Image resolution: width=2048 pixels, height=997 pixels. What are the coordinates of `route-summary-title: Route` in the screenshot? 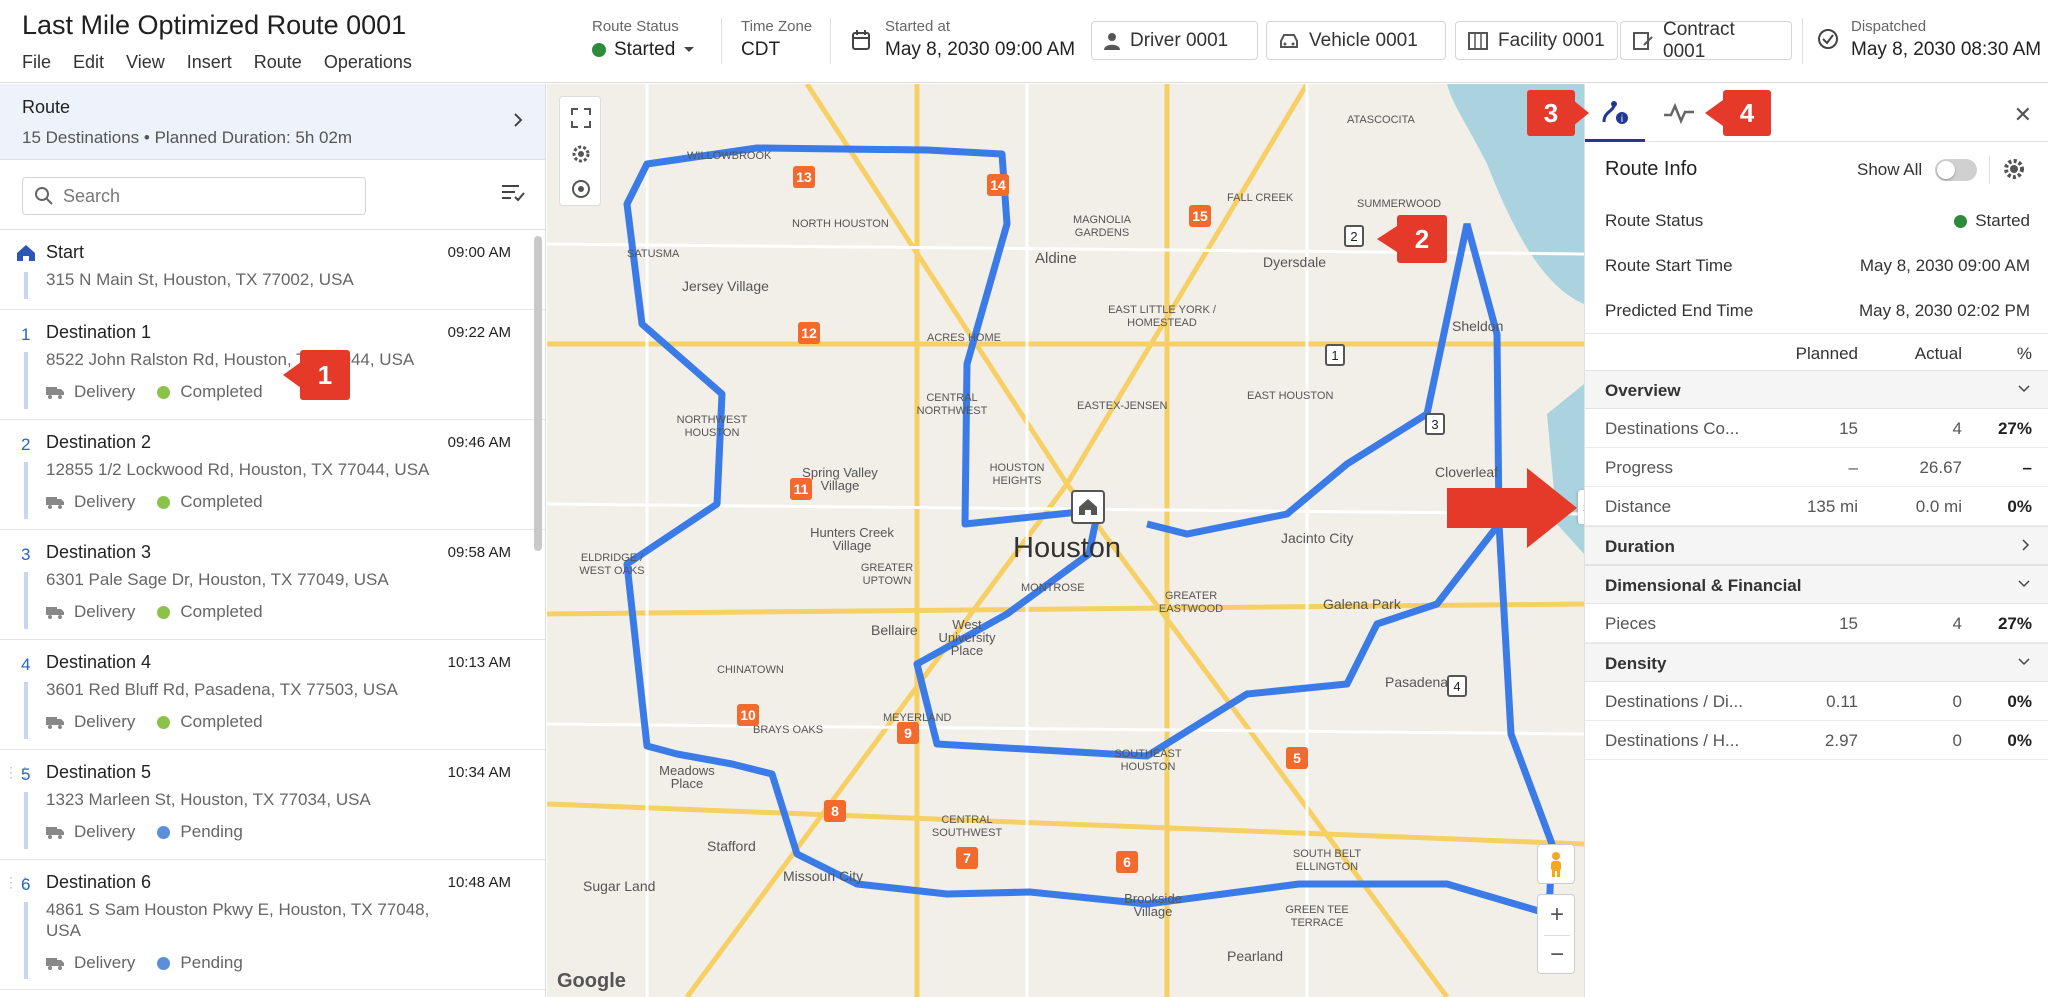 It's located at (46, 107).